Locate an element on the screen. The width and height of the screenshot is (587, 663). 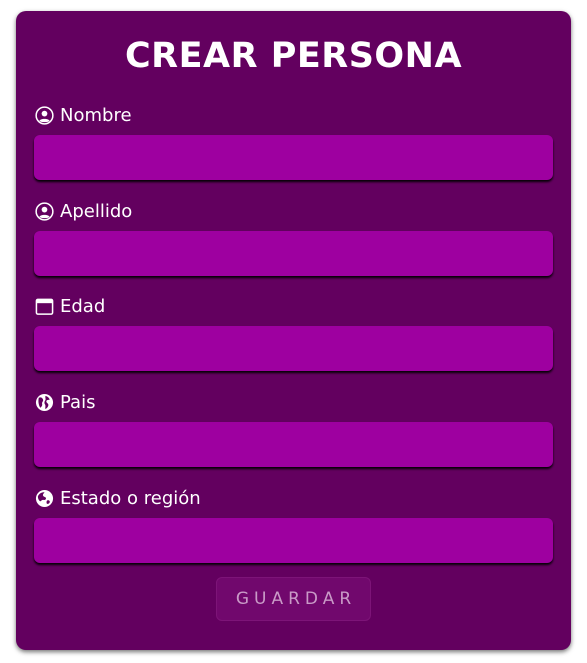
globe-americas-icon is located at coordinates (44, 402).